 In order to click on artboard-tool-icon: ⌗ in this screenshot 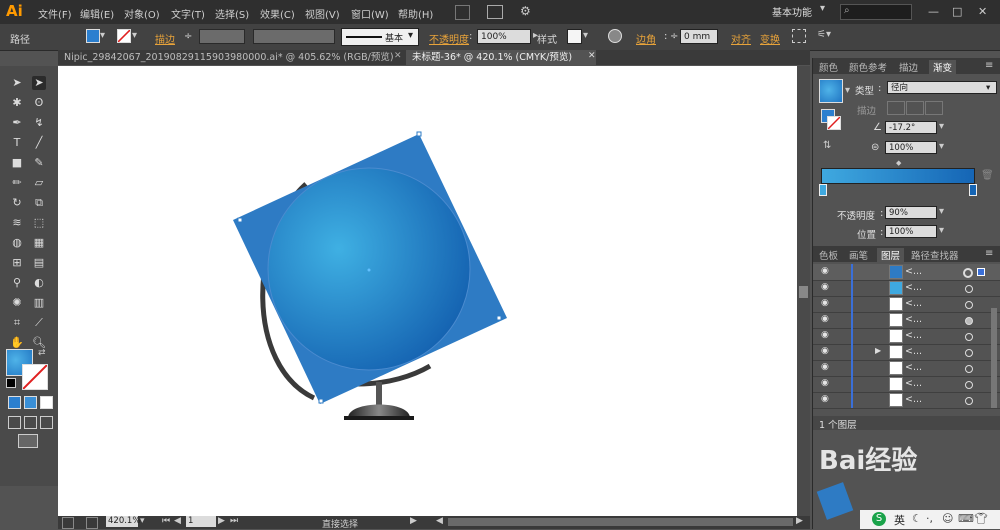, I will do `click(17, 323)`.